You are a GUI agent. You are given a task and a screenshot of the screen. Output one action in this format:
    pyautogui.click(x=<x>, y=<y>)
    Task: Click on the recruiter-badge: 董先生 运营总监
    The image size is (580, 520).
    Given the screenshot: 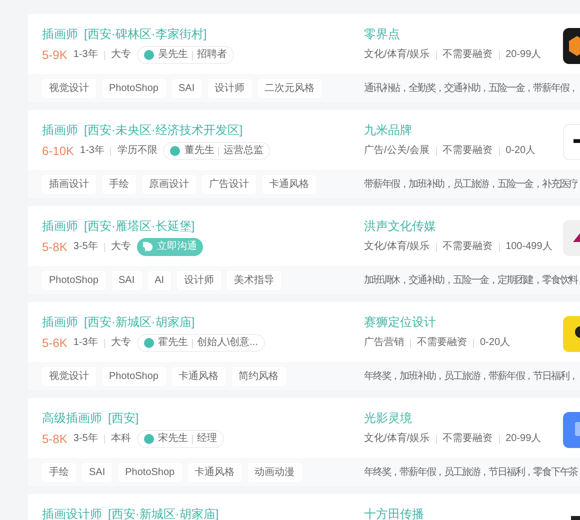 What is the action you would take?
    pyautogui.click(x=216, y=151)
    